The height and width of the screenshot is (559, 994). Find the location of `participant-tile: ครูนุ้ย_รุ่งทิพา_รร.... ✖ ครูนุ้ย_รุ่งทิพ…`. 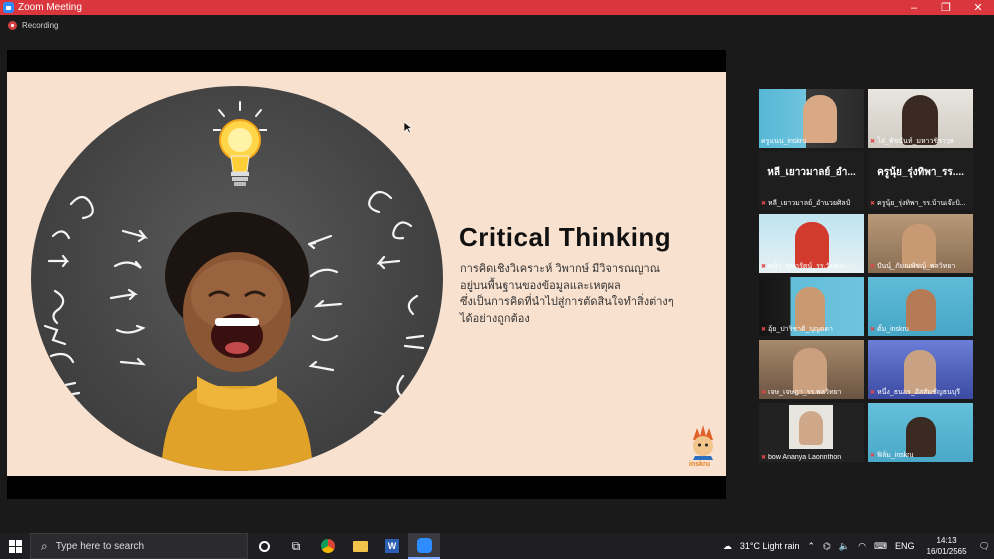

participant-tile: ครูนุ้ย_รุ่งทิพา_รร.... ✖ ครูนุ้ย_รุ่งทิพ… is located at coordinates (920, 180).